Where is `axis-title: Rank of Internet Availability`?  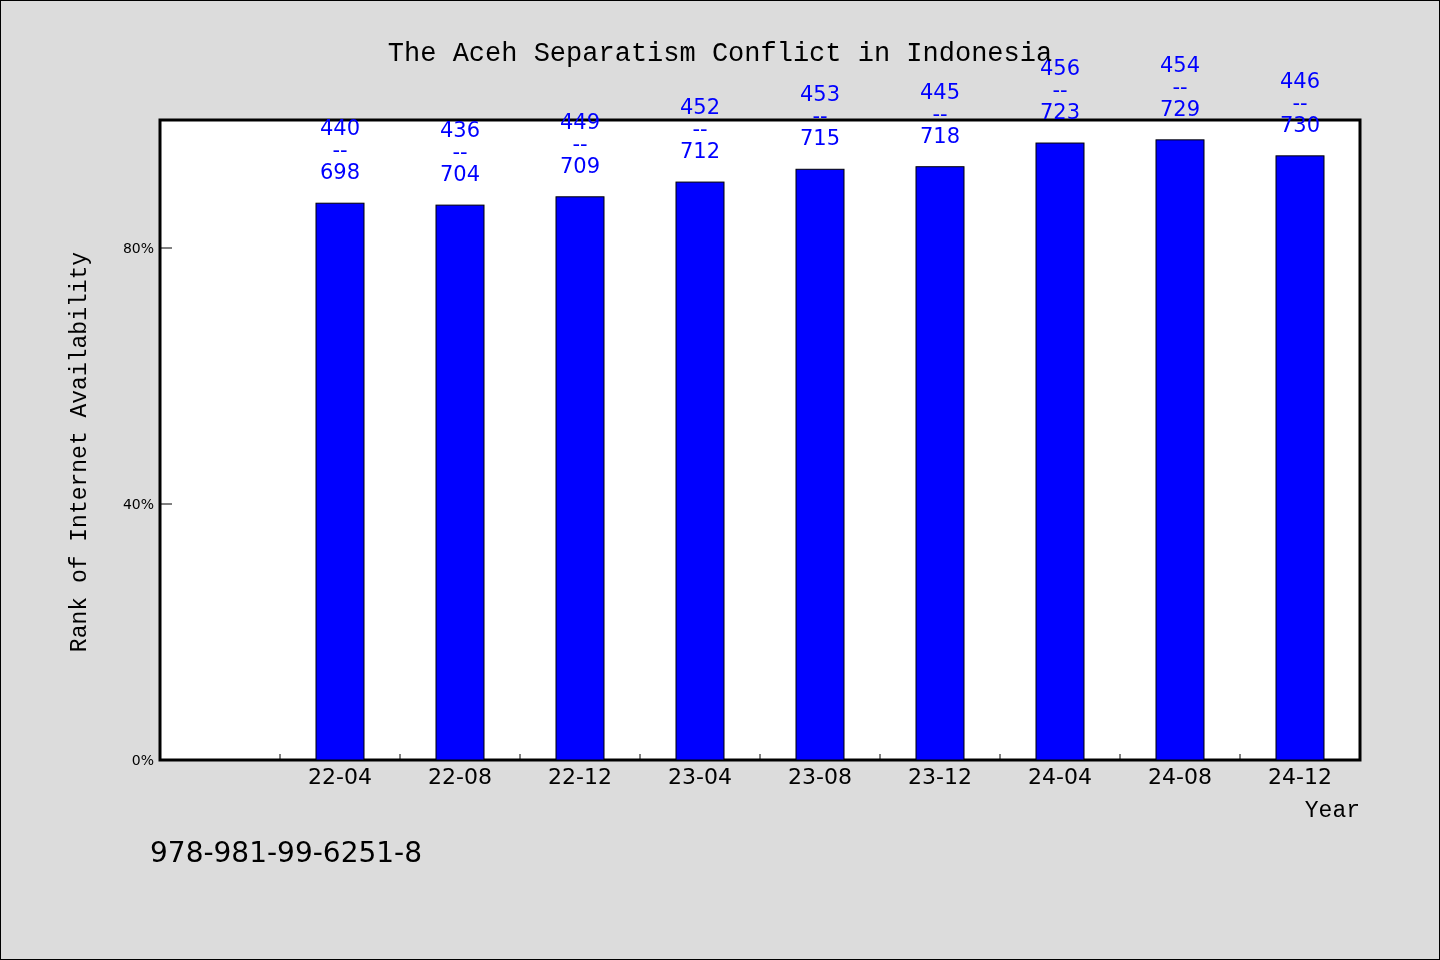 axis-title: Rank of Internet Availability is located at coordinates (80, 452).